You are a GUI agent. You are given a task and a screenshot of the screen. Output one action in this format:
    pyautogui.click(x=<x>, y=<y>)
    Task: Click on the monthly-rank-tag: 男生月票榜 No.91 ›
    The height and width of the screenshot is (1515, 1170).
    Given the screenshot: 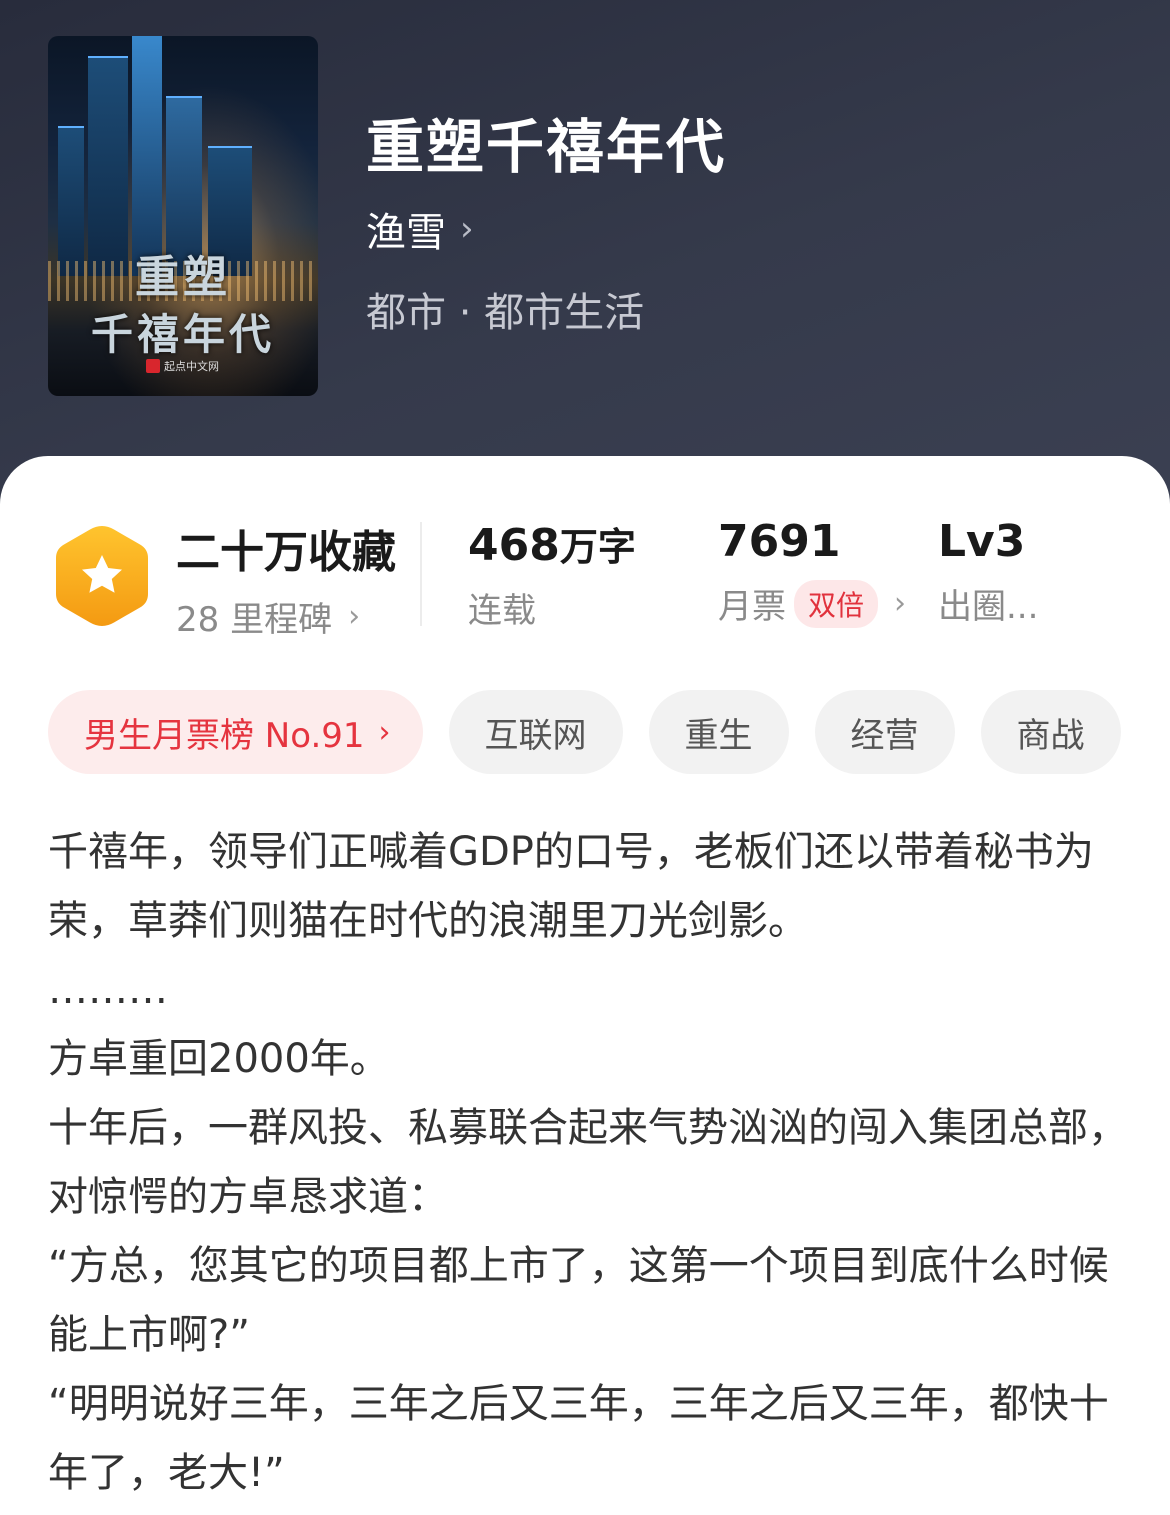 What is the action you would take?
    pyautogui.click(x=235, y=732)
    